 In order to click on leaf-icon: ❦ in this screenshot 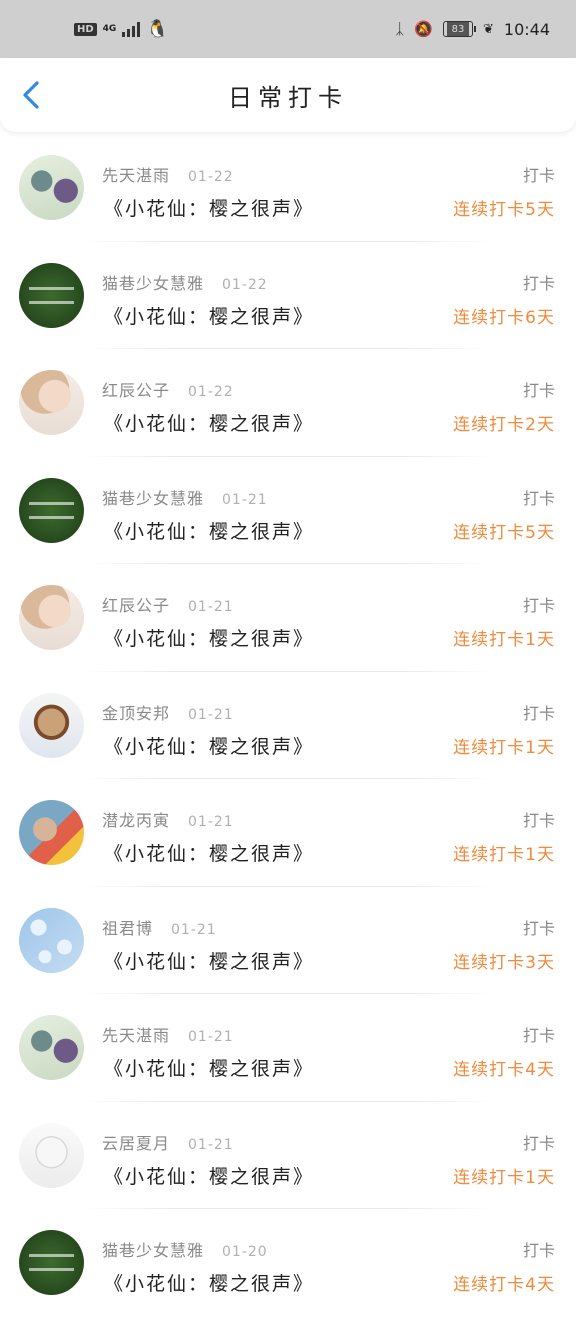, I will do `click(488, 29)`.